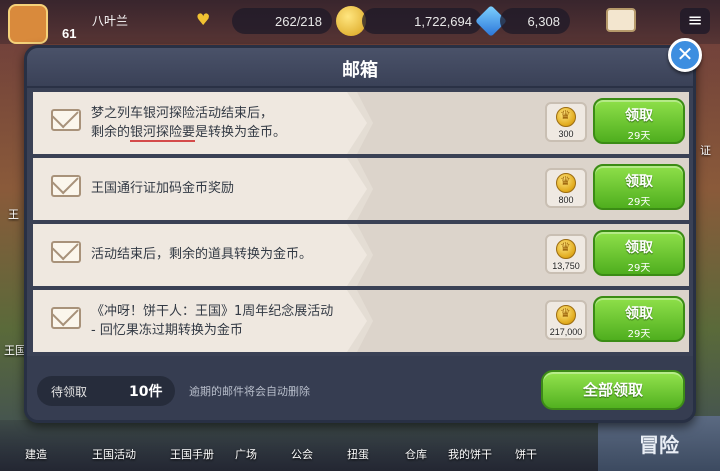 The height and width of the screenshot is (471, 720). I want to click on reward-slot: 13,750, so click(566, 254).